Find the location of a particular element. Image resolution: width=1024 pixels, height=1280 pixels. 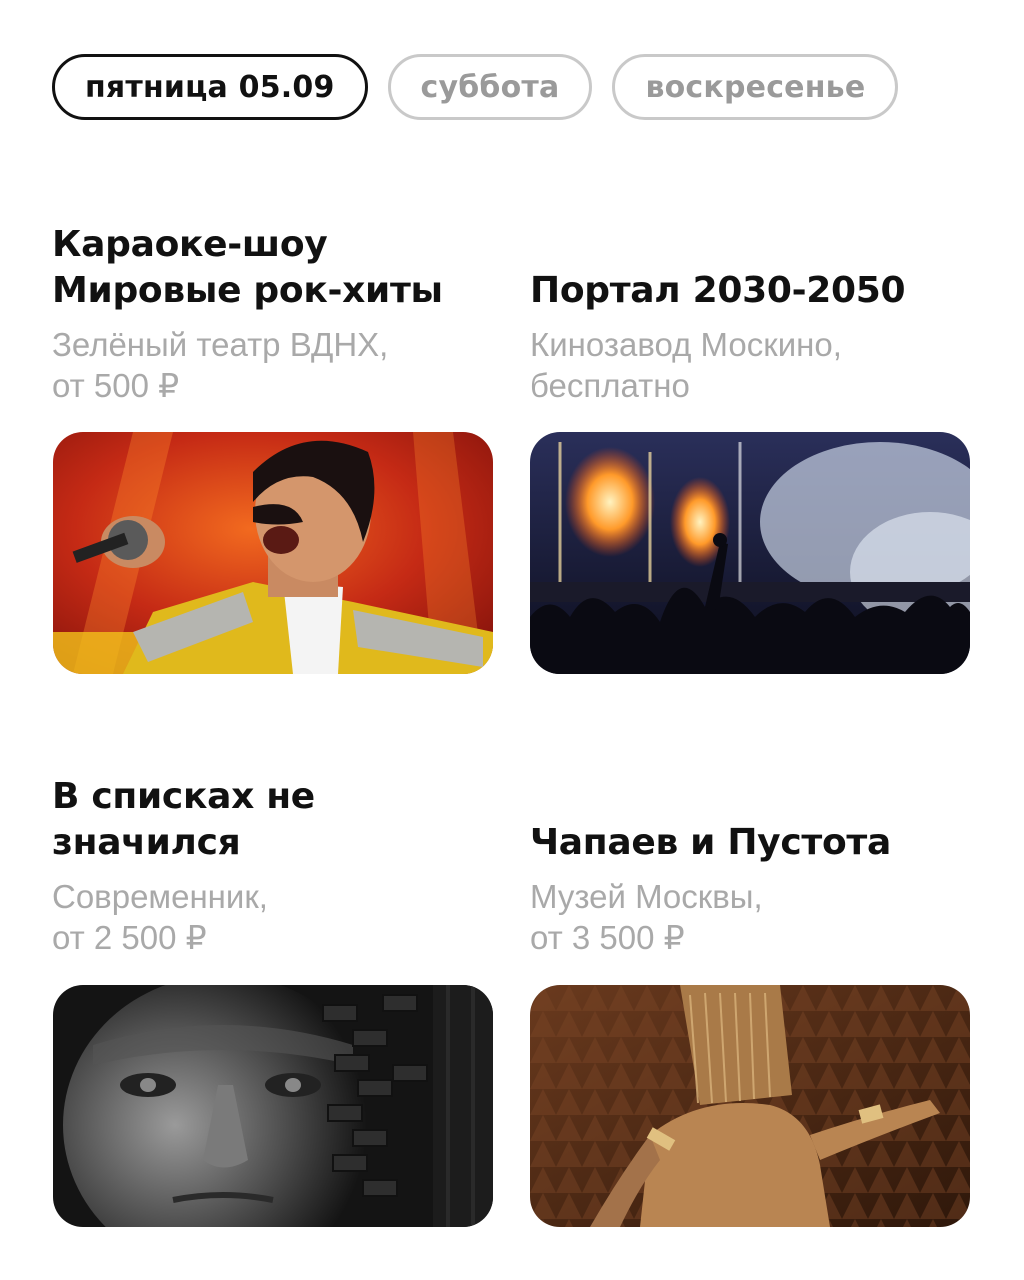

event-title-line: Мировые рок-хиты is located at coordinates (247, 290).